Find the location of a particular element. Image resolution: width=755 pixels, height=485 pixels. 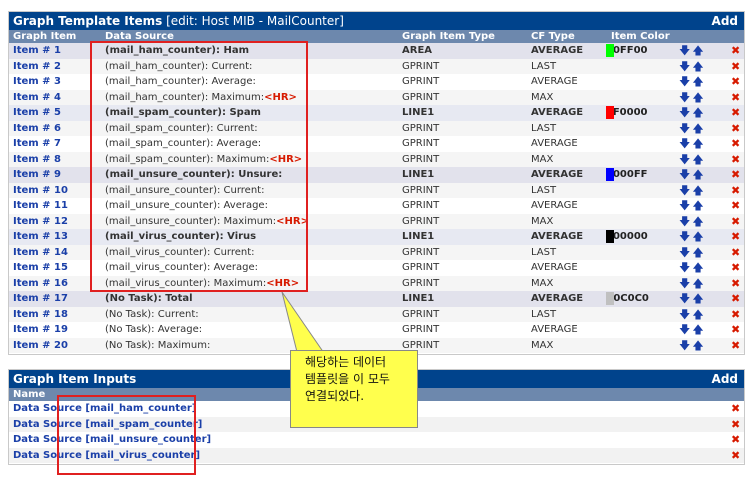

item-link: Item # 20 is located at coordinates (40, 346).